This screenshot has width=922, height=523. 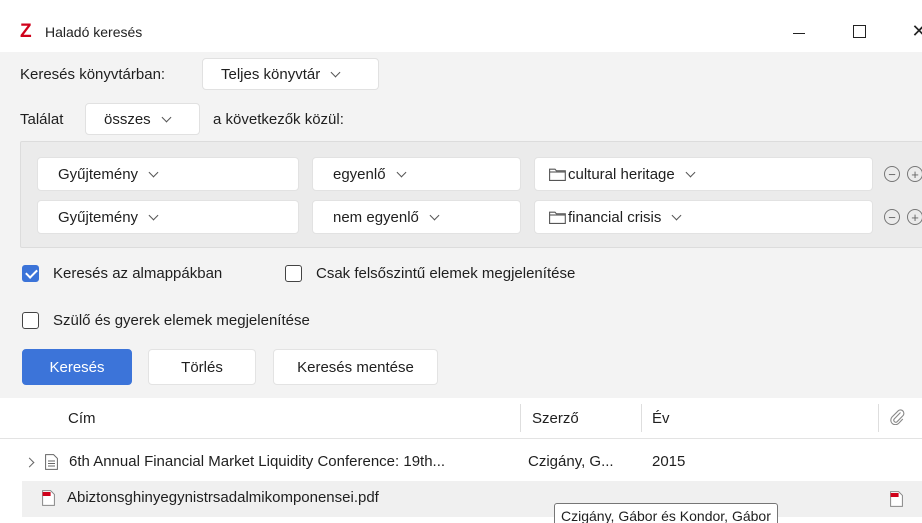 What do you see at coordinates (621, 174) in the screenshot?
I see `condition-value: cultural heritage` at bounding box center [621, 174].